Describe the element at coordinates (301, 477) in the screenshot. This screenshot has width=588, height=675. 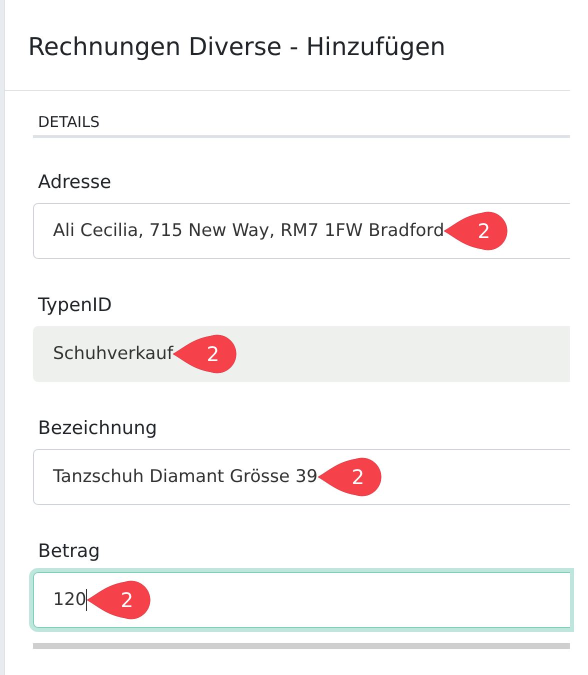
I see `input-field: Tanzschuh Diamant Grösse 39 2` at that location.